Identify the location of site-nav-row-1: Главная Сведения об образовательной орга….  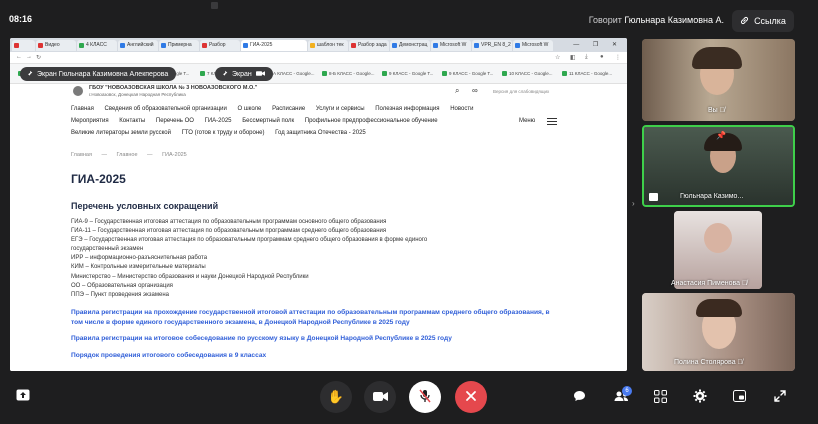
(276, 109).